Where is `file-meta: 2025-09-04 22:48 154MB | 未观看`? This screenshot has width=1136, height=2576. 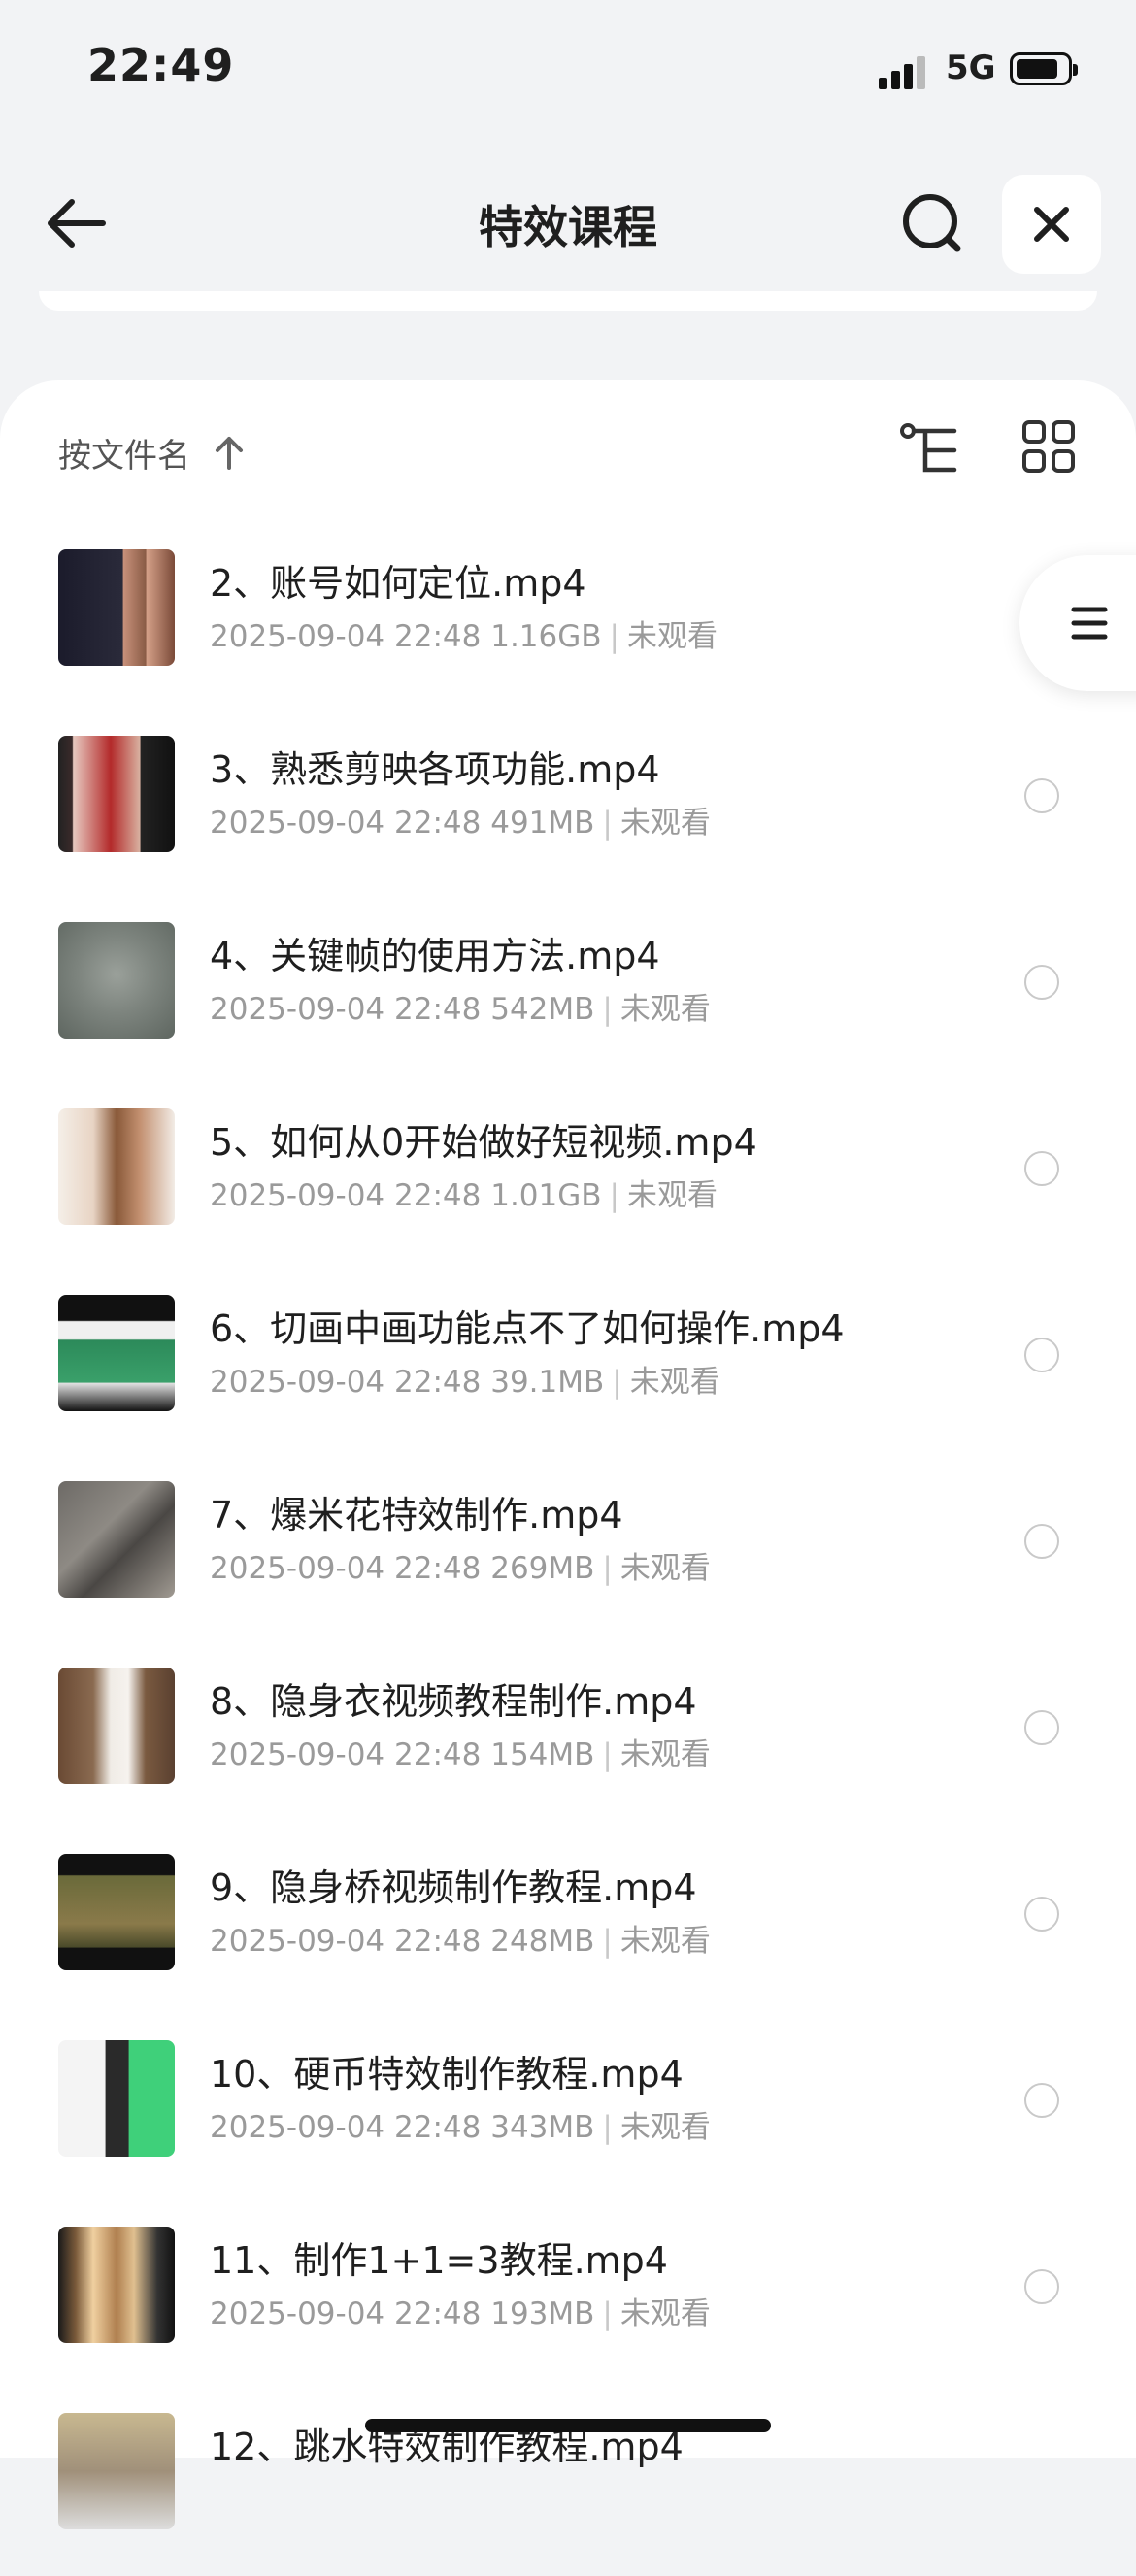
file-meta: 2025-09-04 22:48 154MB | 未观看 is located at coordinates (460, 1751).